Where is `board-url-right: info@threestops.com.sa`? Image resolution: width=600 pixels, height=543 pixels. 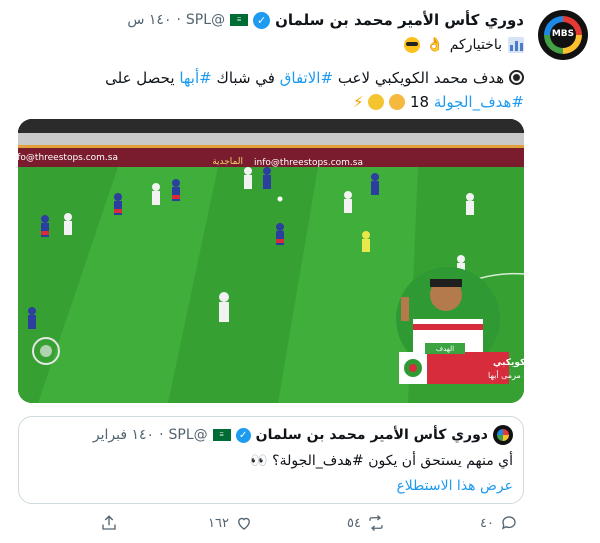 board-url-right: info@threestops.com.sa is located at coordinates (308, 163).